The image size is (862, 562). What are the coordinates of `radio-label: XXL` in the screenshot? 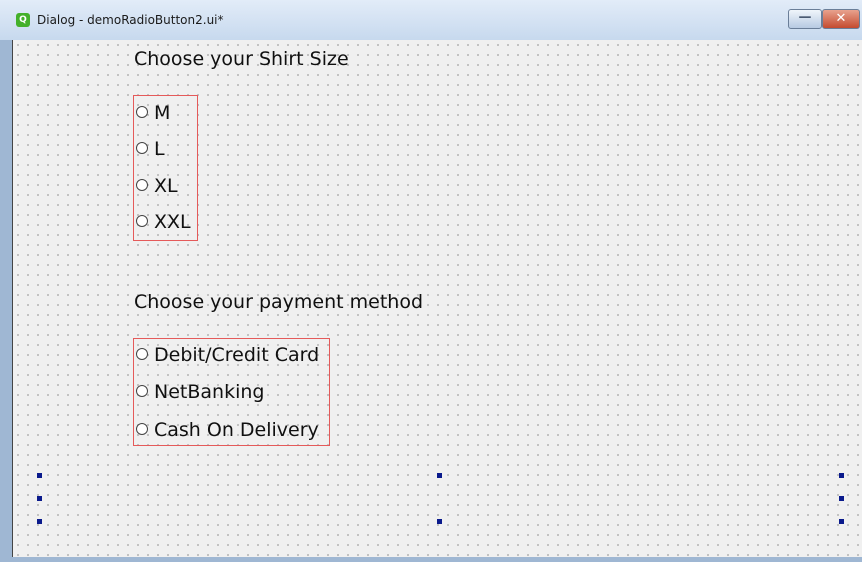 It's located at (172, 222).